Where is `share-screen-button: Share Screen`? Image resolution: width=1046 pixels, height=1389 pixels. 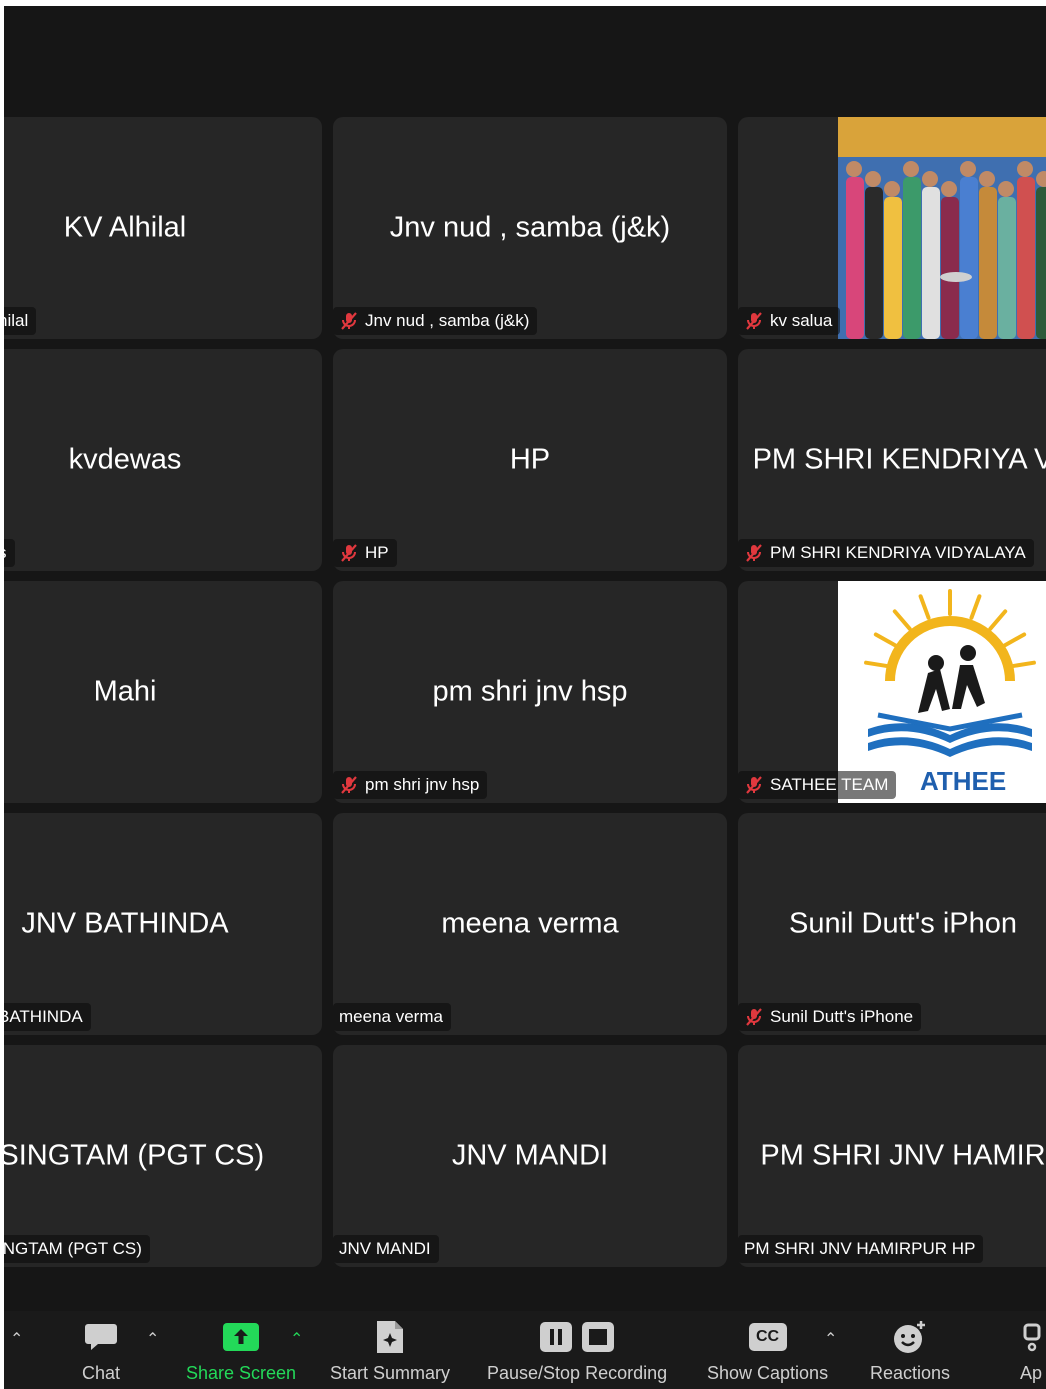 share-screen-button: Share Screen is located at coordinates (241, 1350).